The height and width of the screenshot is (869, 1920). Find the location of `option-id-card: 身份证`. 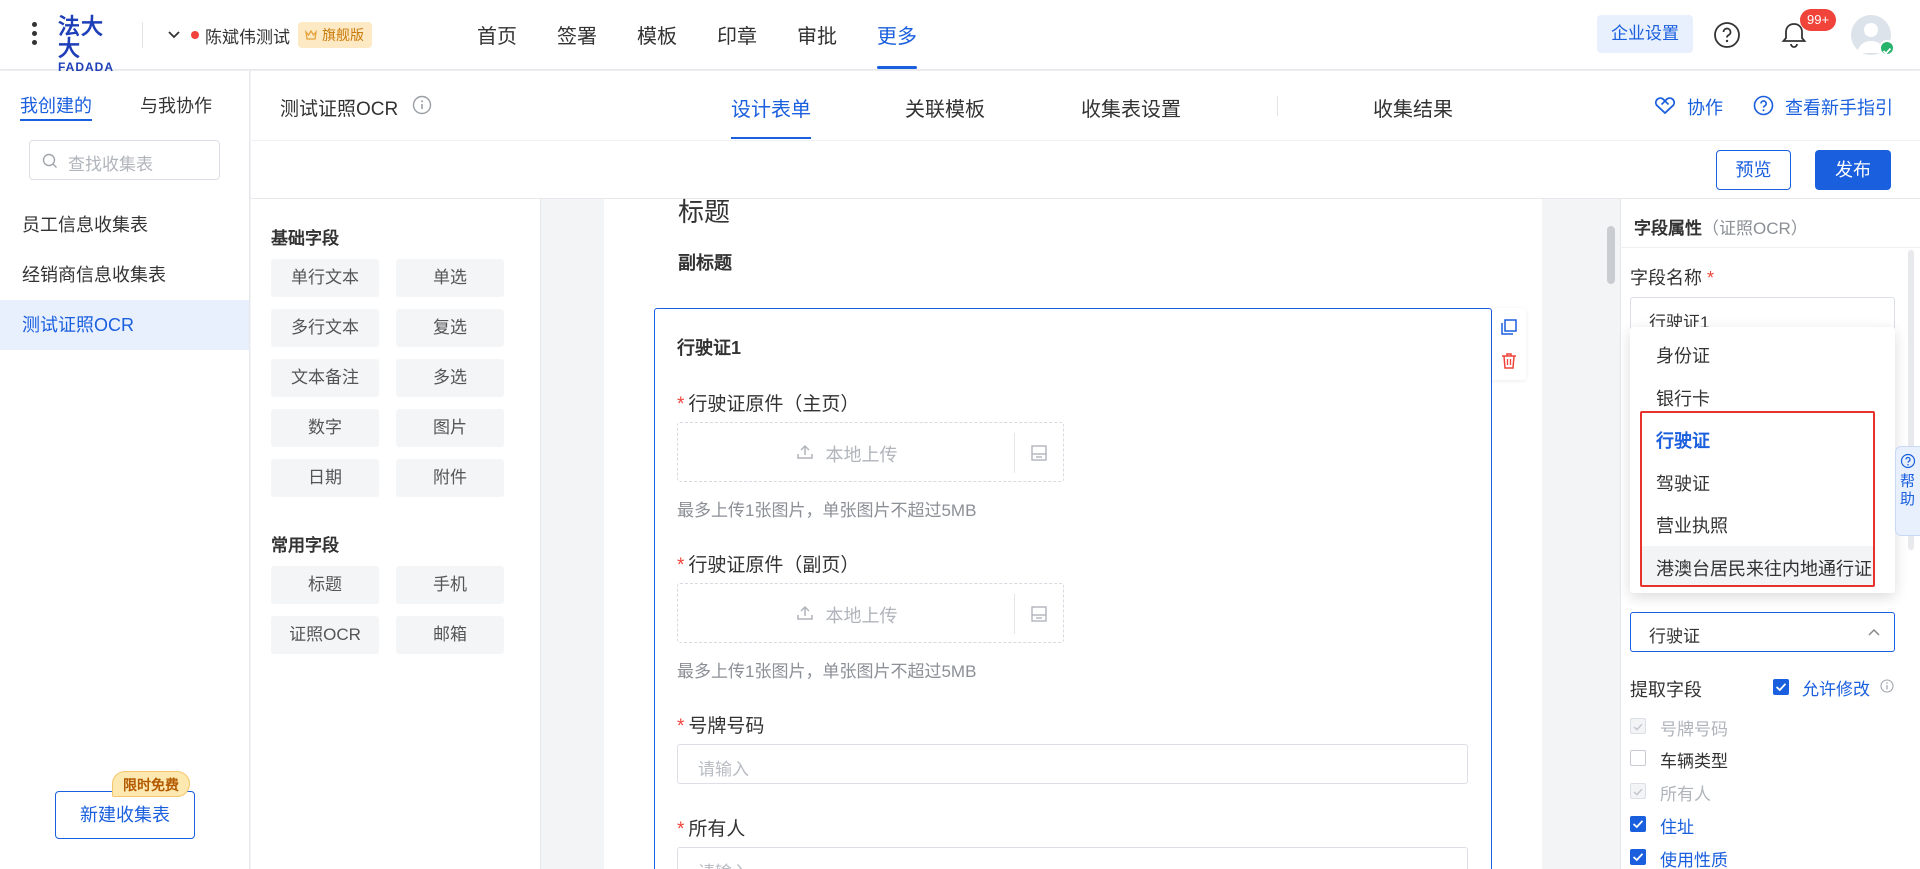

option-id-card: 身份证 is located at coordinates (1683, 355).